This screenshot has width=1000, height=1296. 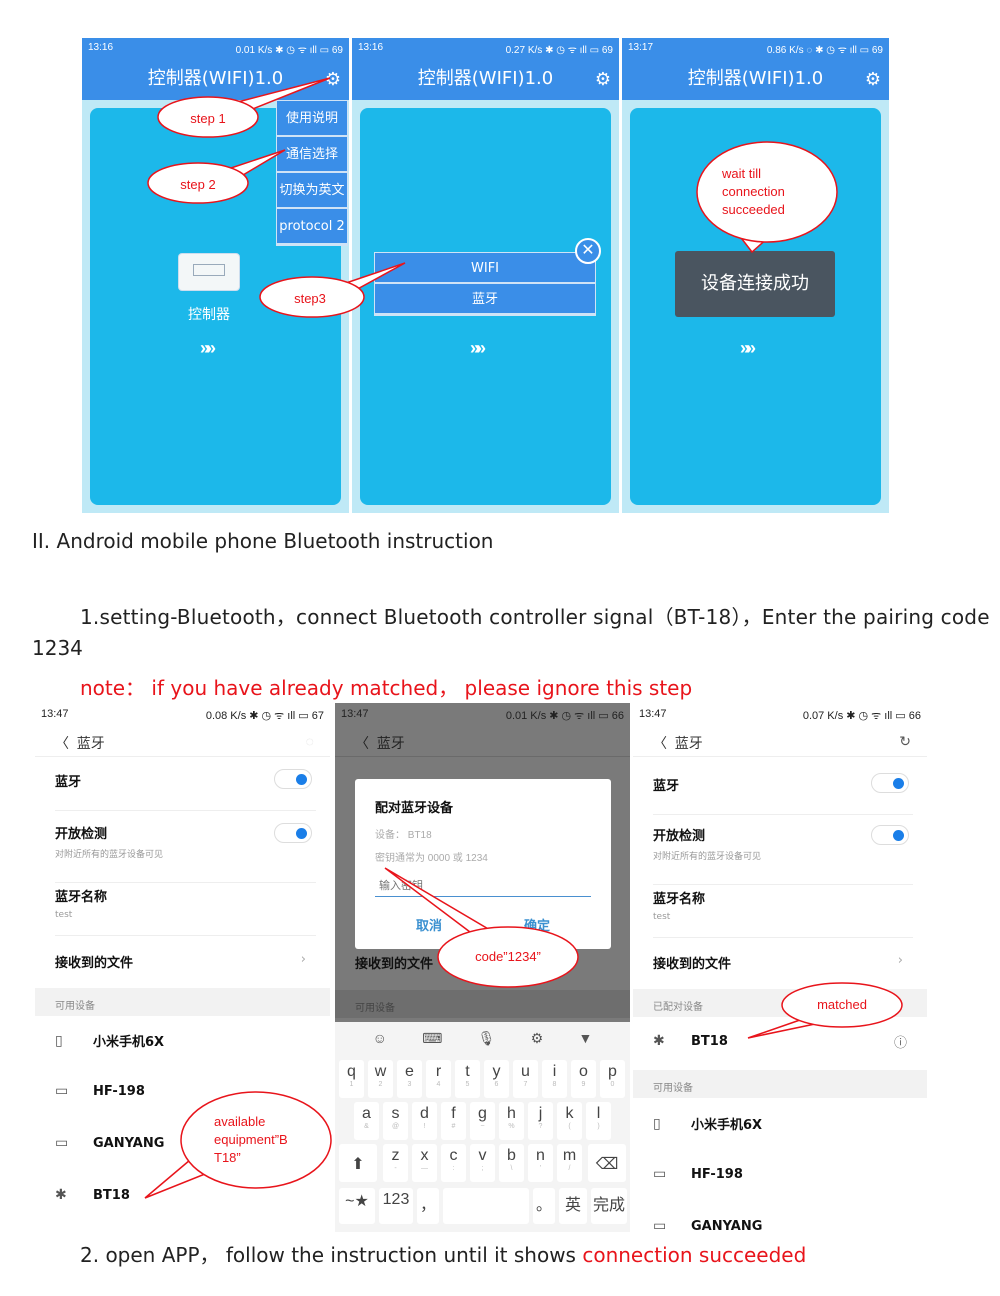 What do you see at coordinates (842, 1004) in the screenshot?
I see `callout-matched: matched` at bounding box center [842, 1004].